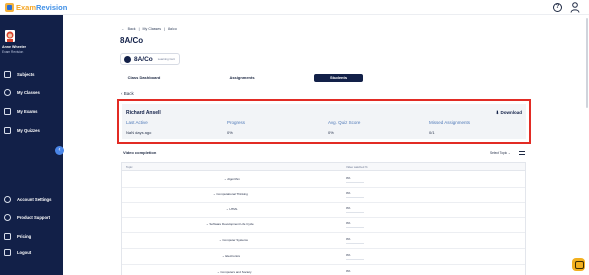  I want to click on sidebar-item-label: My Classes, so click(28, 92).